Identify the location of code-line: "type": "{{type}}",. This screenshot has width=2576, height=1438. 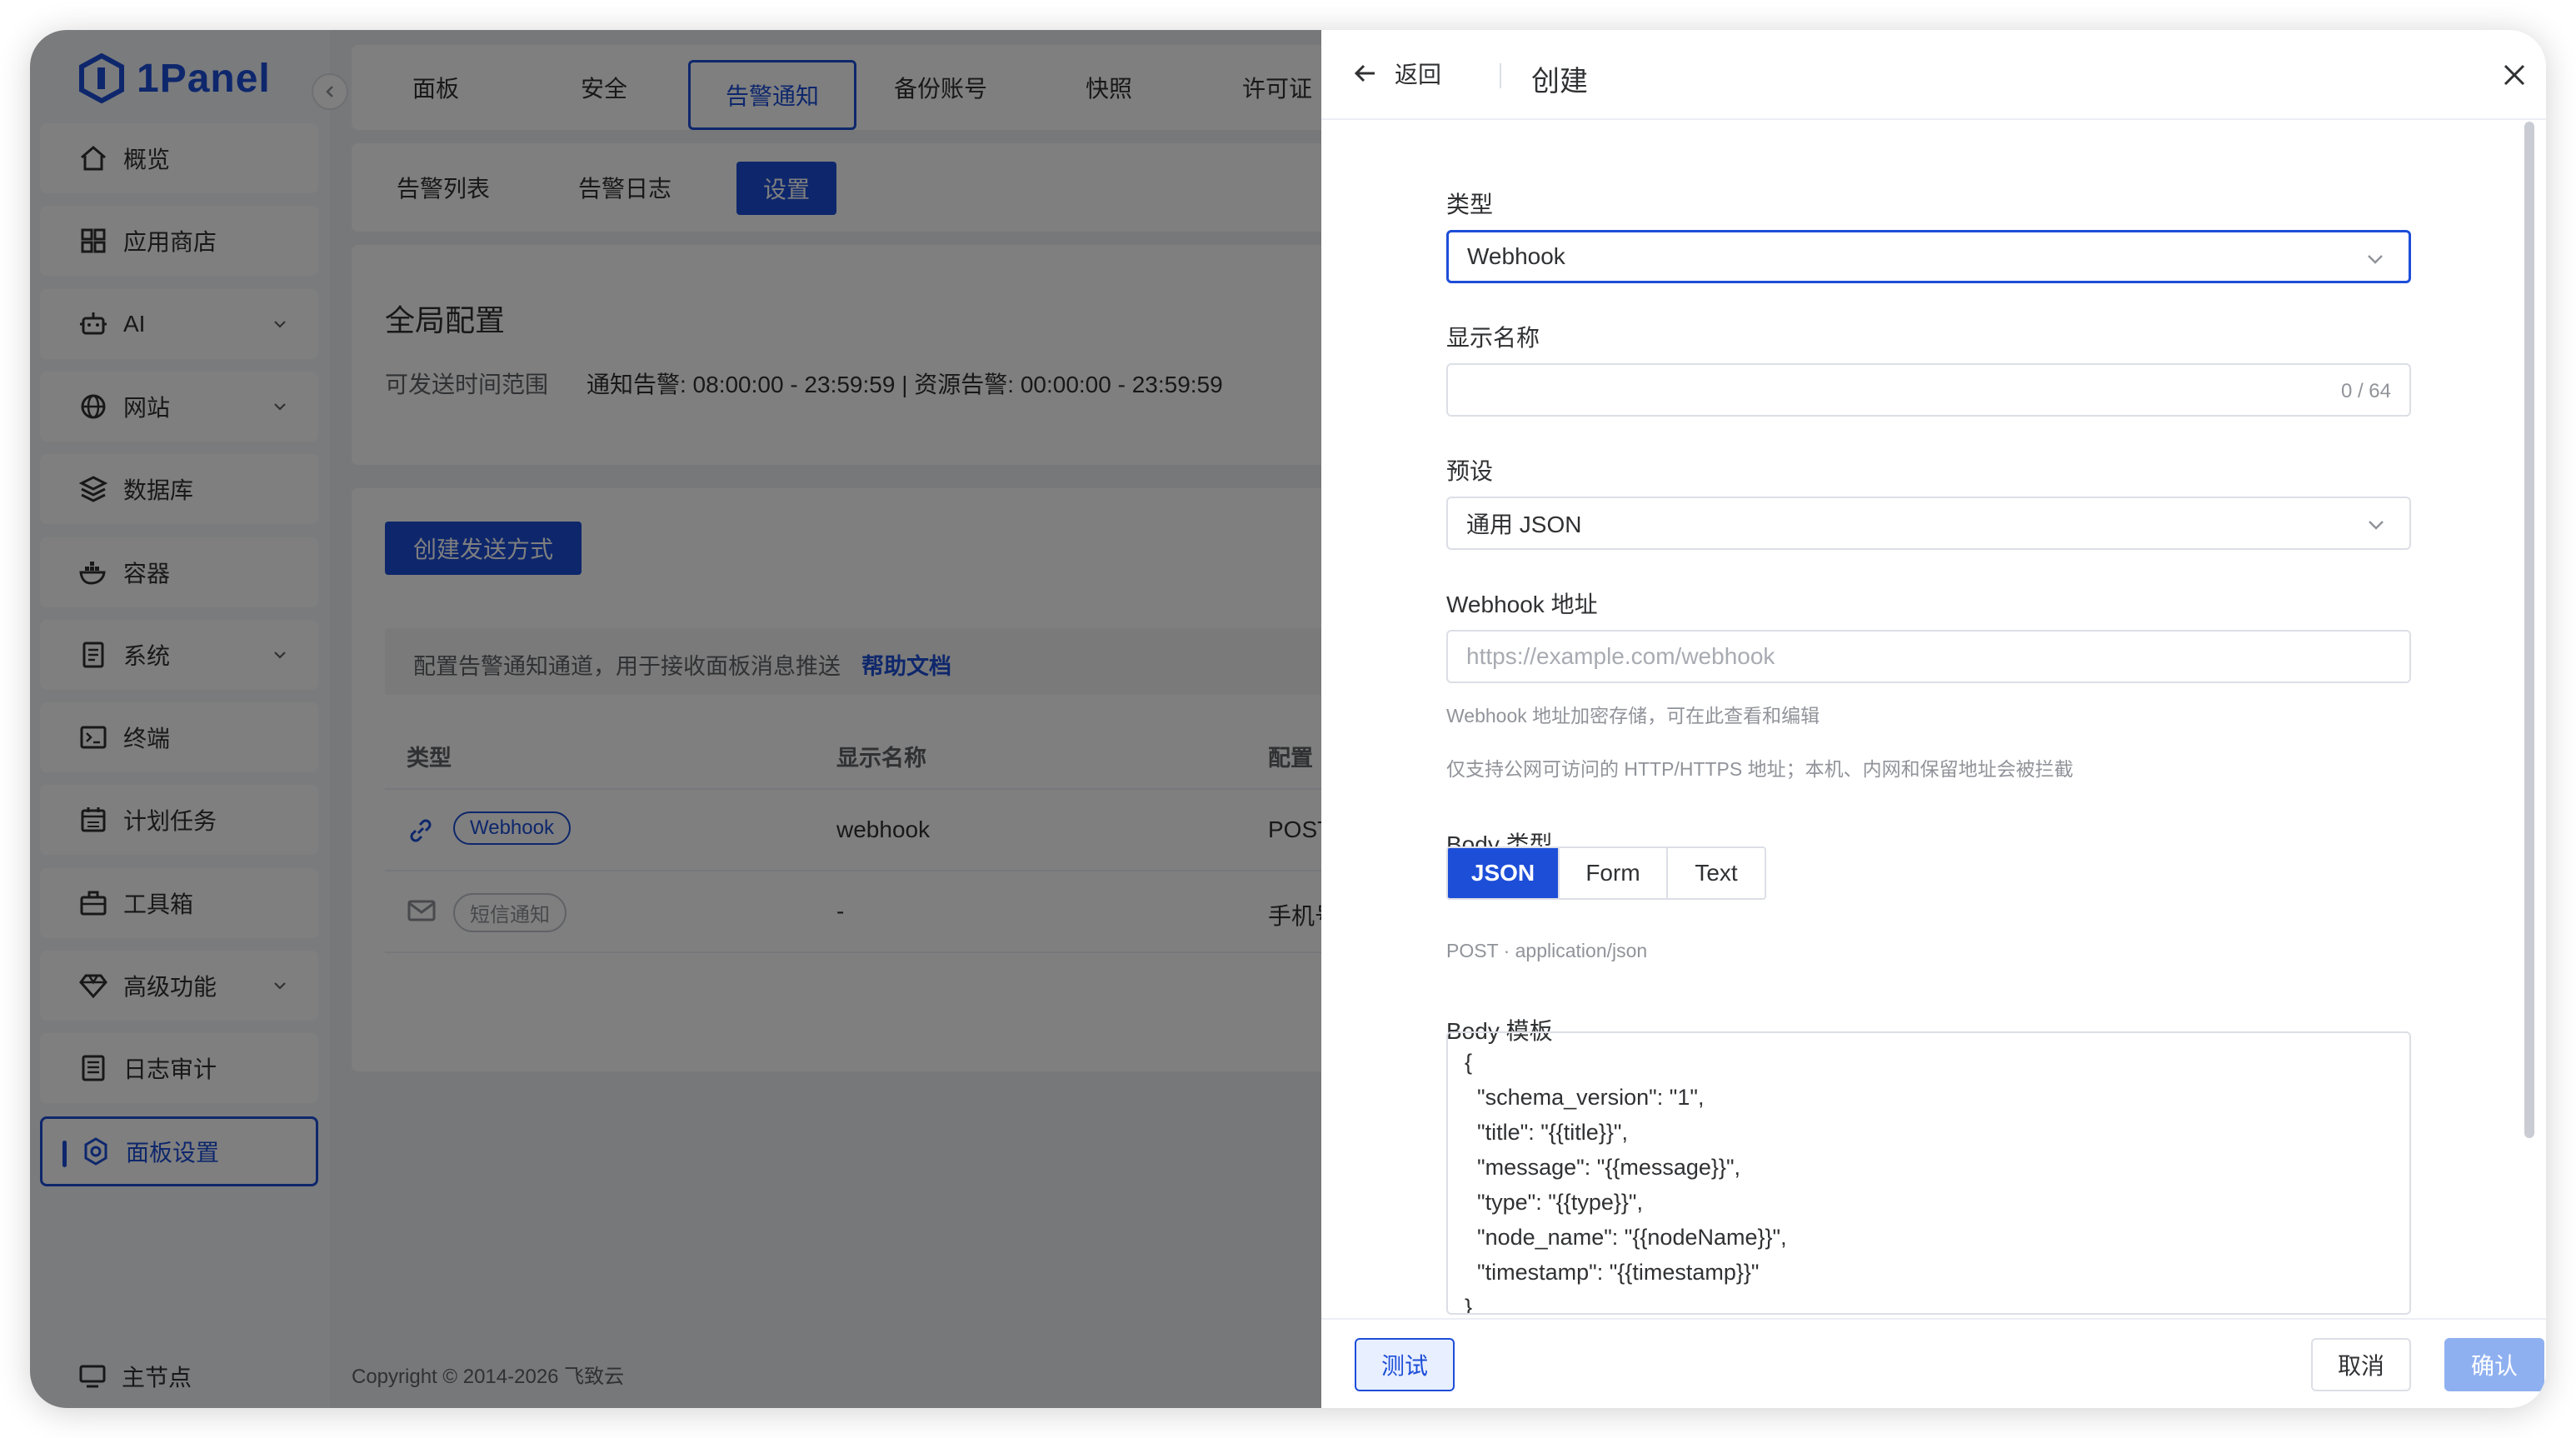
(1554, 1202).